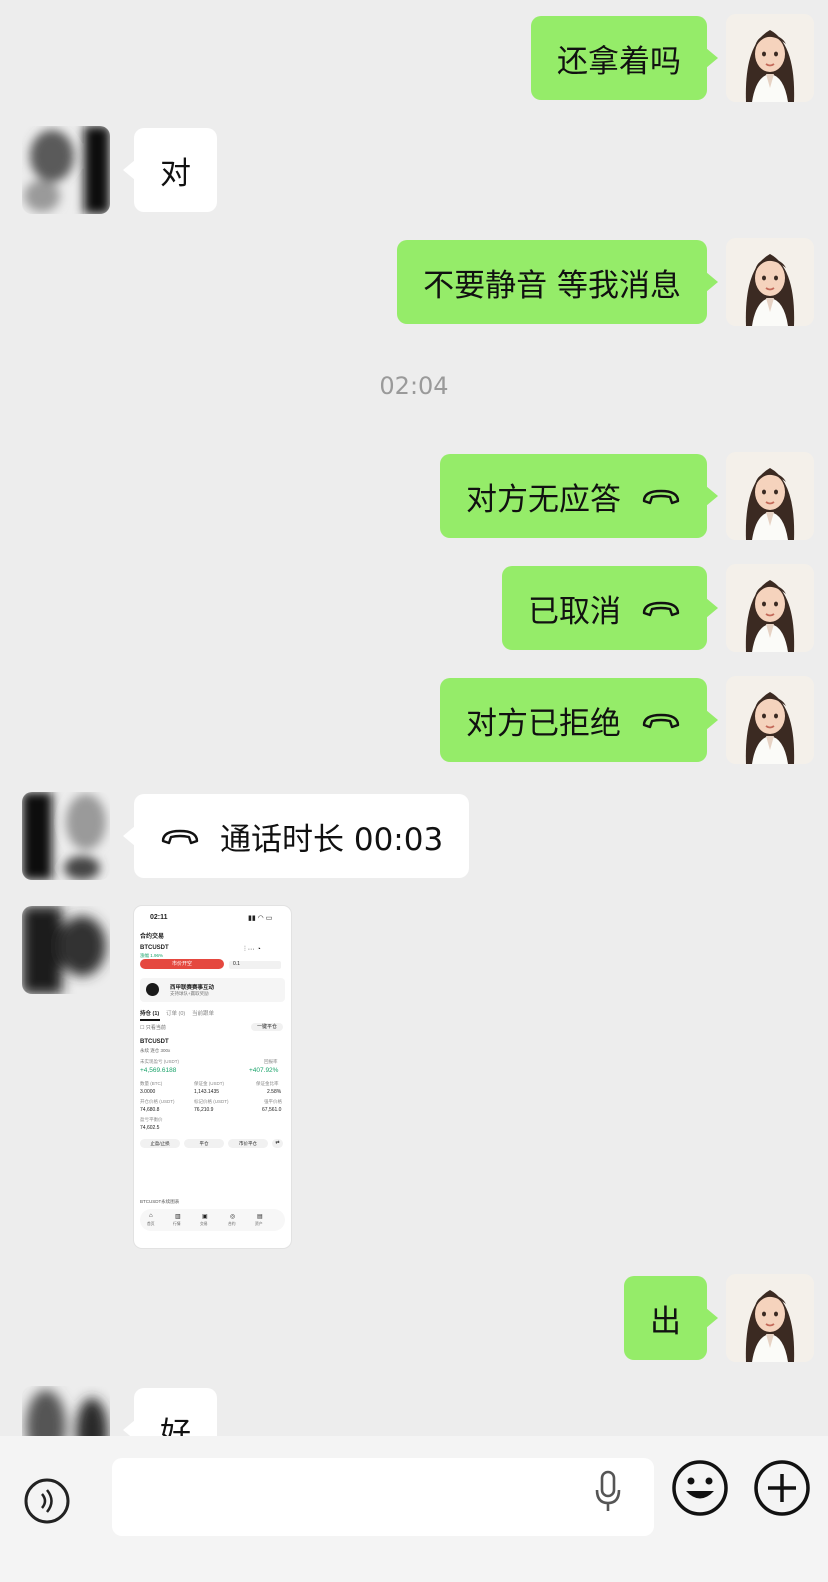 Image resolution: width=828 pixels, height=1582 pixels. Describe the element at coordinates (160, 1143) in the screenshot. I see `tp-sl-button: 止盈/止损` at that location.